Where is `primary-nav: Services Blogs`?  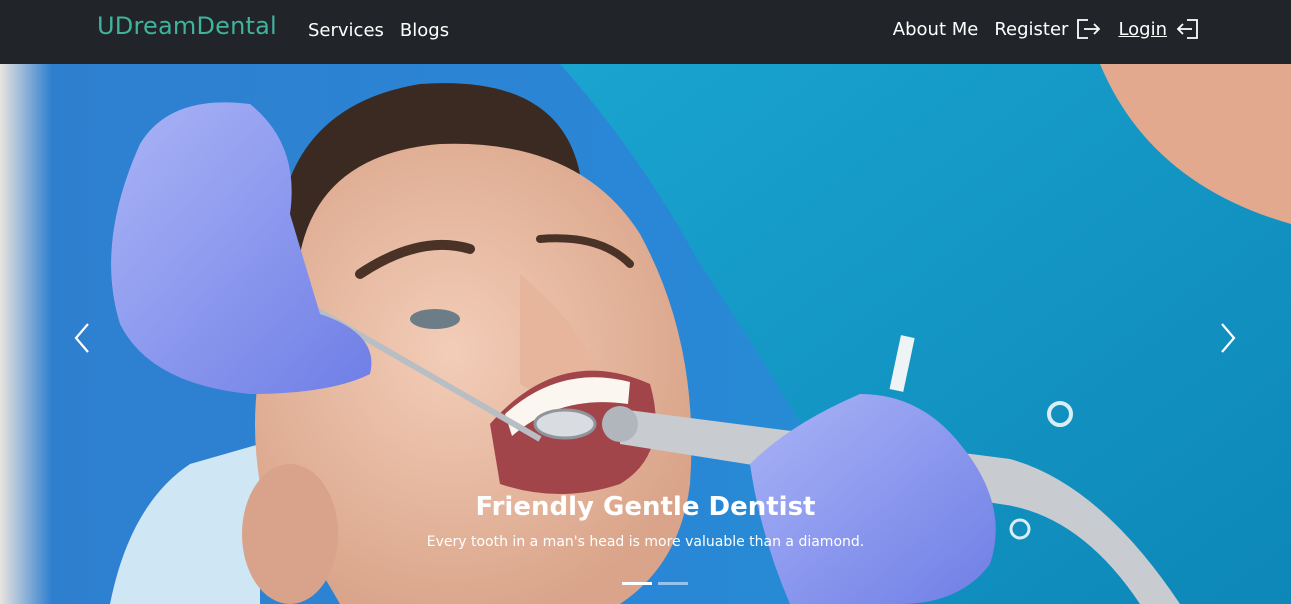
primary-nav: Services Blogs is located at coordinates (378, 30).